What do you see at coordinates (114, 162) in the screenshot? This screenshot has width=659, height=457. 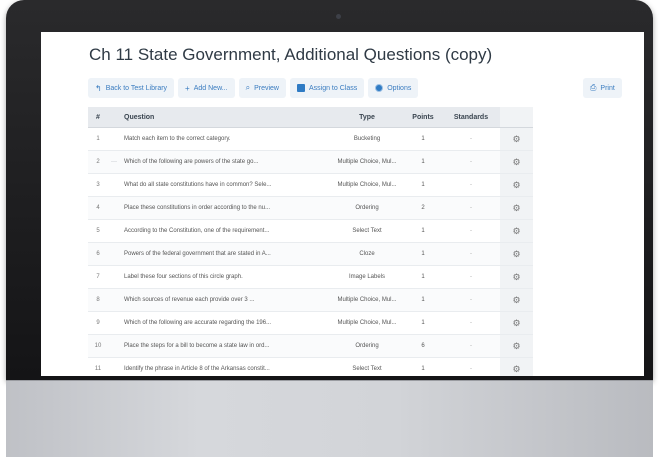 I see `row-select-checkbox: —` at bounding box center [114, 162].